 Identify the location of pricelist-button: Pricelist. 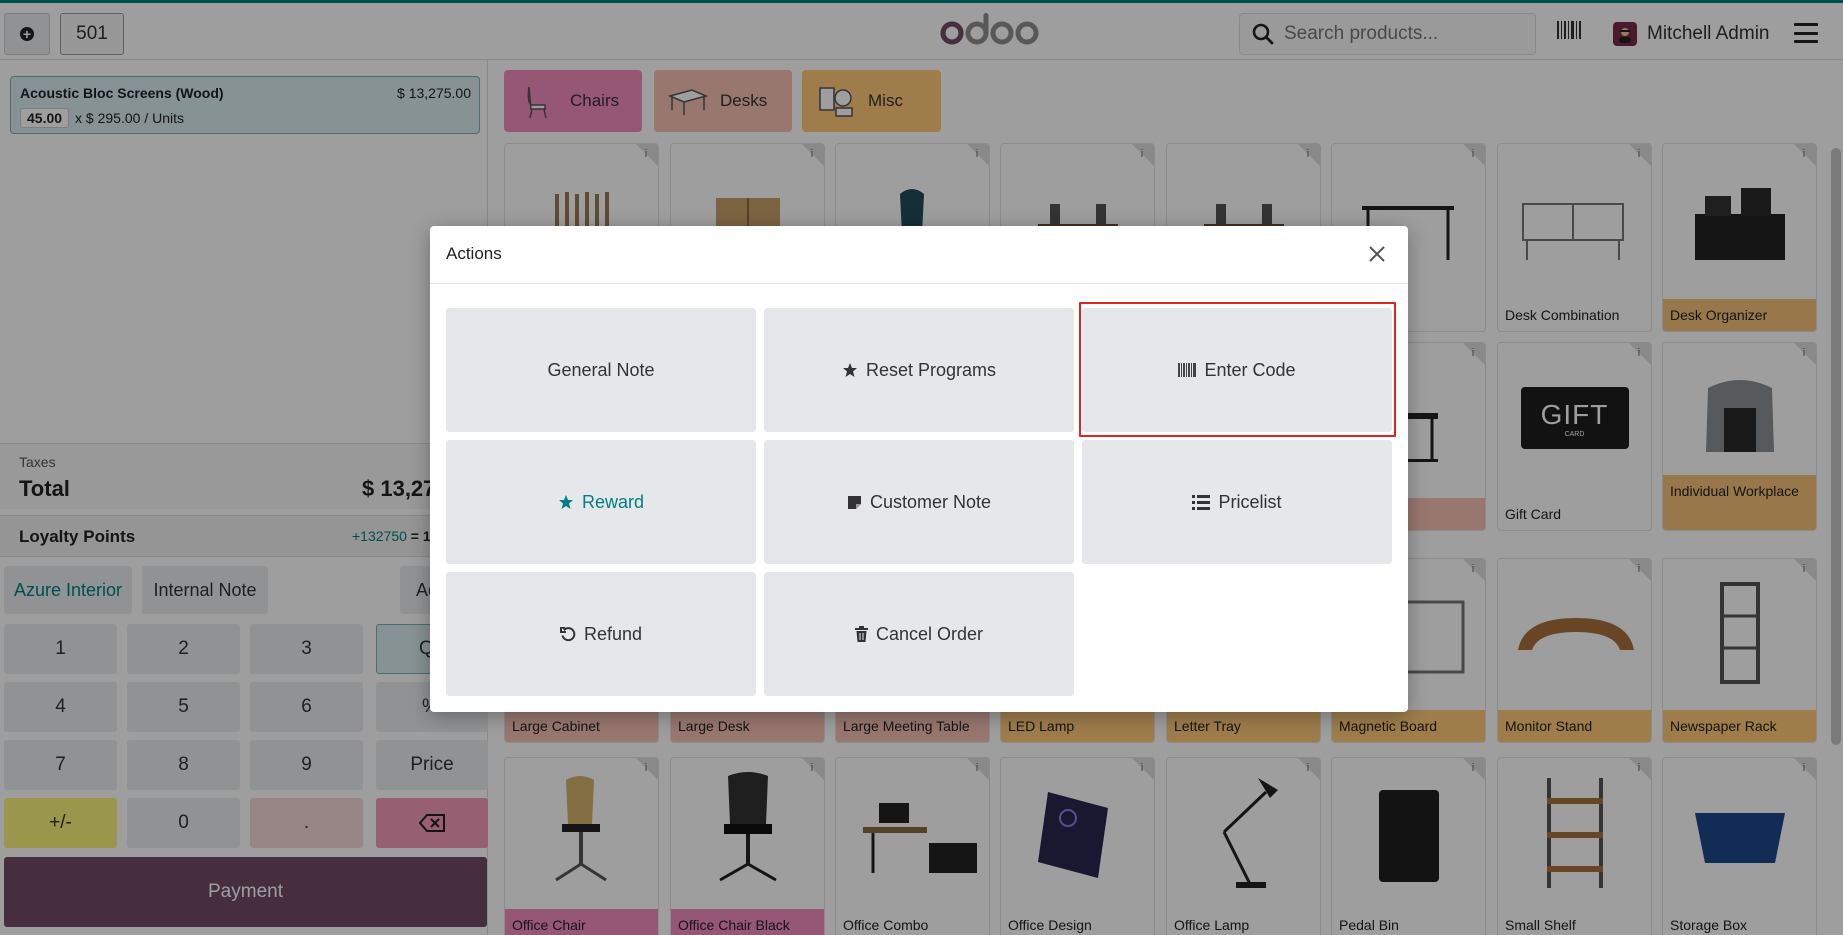
(1237, 502).